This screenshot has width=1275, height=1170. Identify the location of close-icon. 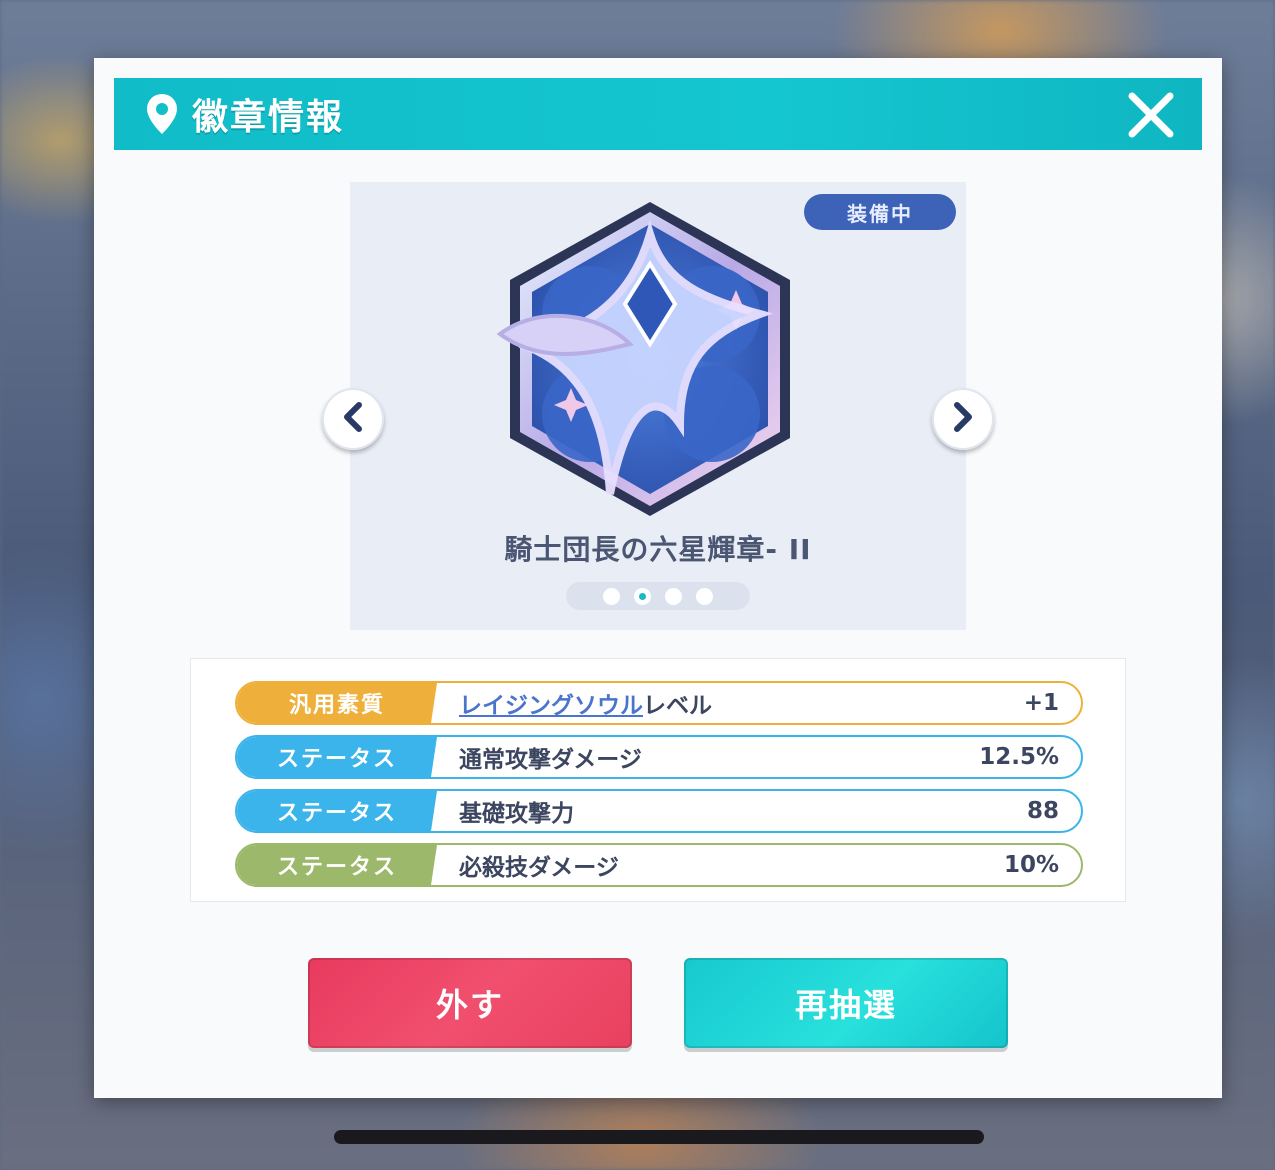
(1151, 115).